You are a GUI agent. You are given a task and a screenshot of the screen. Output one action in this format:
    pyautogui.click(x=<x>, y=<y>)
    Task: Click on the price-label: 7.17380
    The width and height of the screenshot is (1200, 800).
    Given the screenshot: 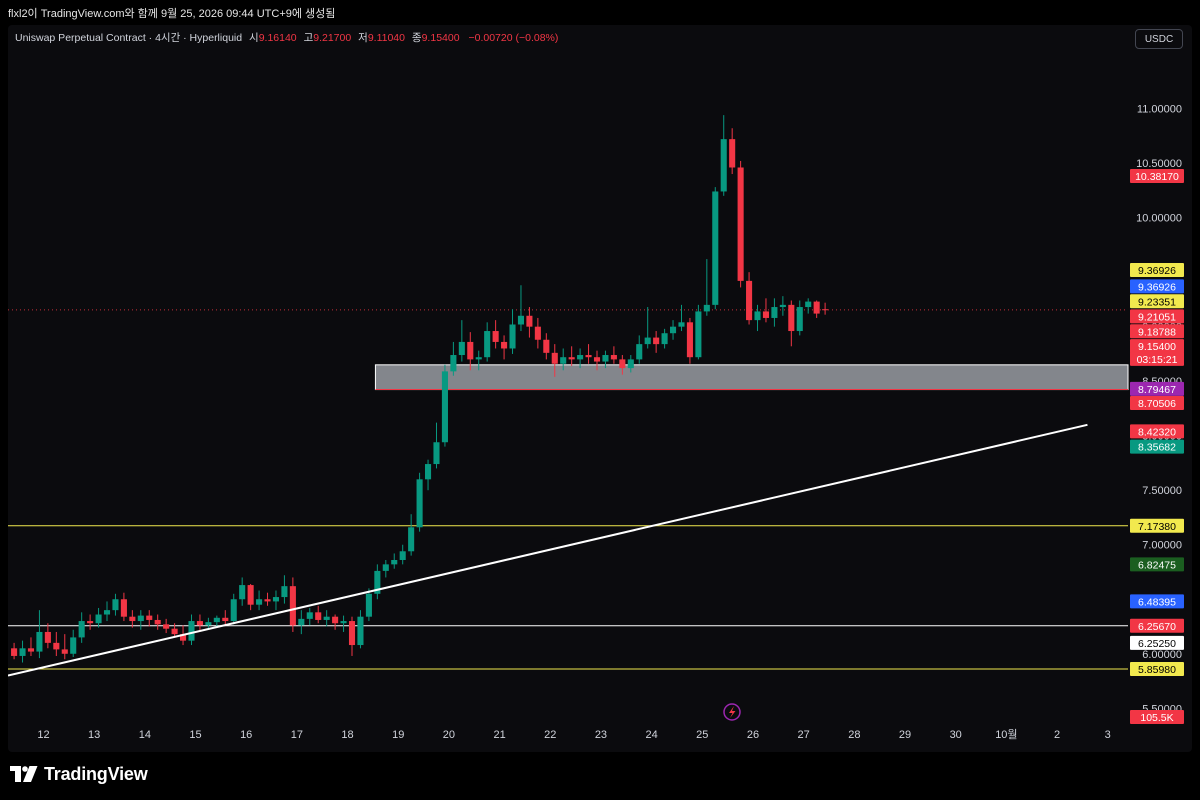 What is the action you would take?
    pyautogui.click(x=1157, y=525)
    